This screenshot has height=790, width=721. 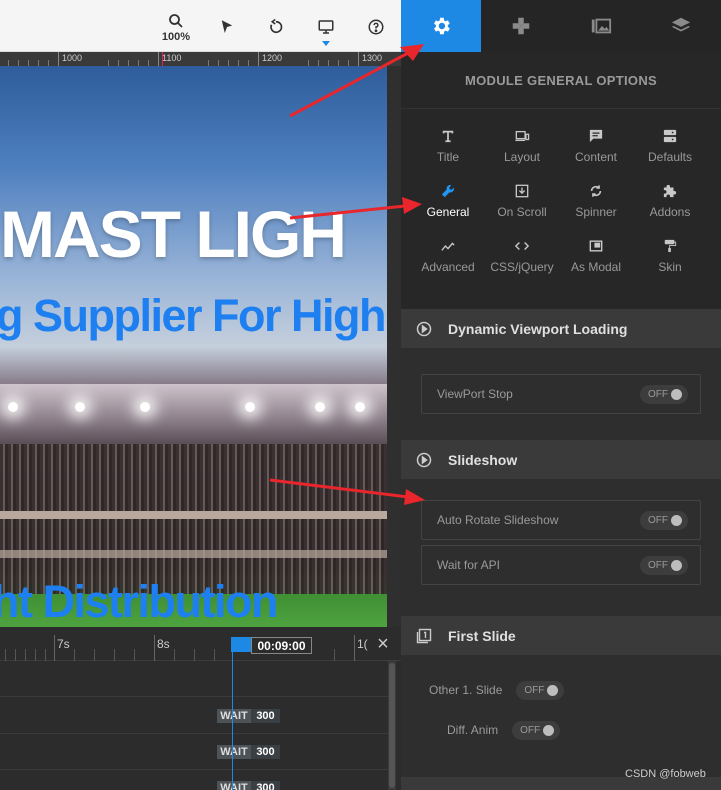 I want to click on undo-icon, so click(x=276, y=26).